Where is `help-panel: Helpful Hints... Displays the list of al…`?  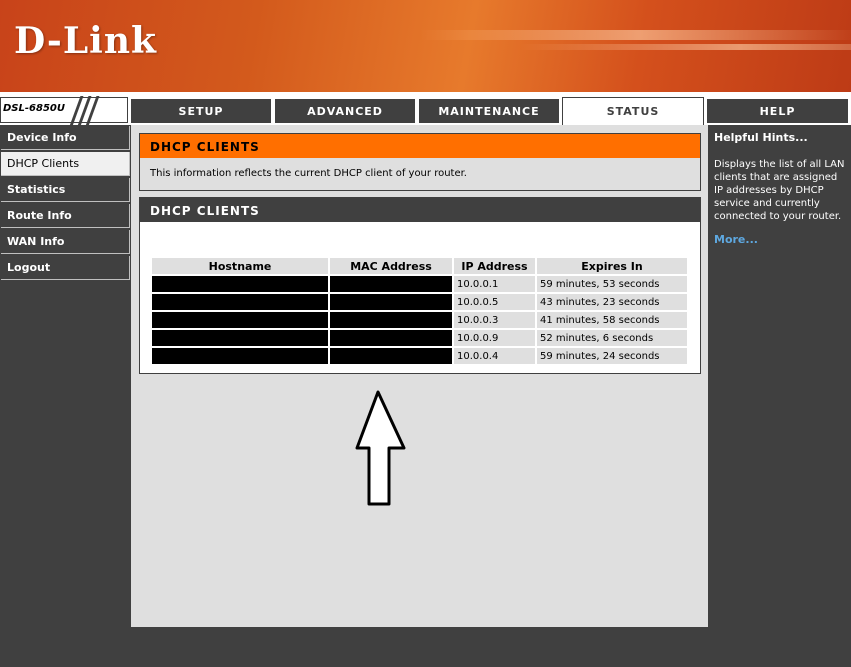
help-panel: Helpful Hints... Displays the list of al… is located at coordinates (779, 376).